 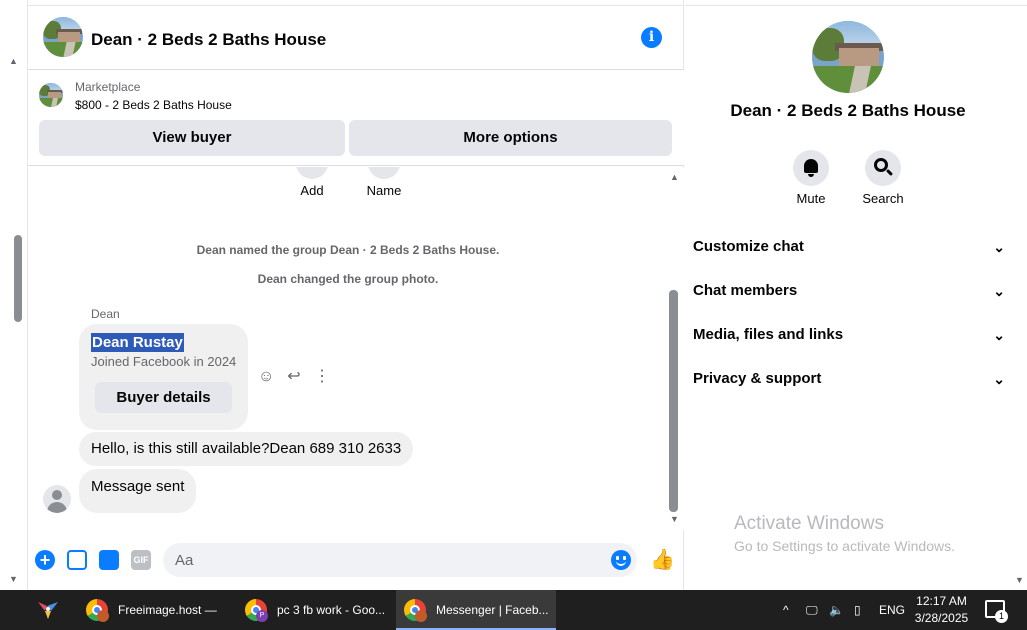 What do you see at coordinates (844, 546) in the screenshot?
I see `activation-watermark-subtitle: Go to Settings to activate Windows.` at bounding box center [844, 546].